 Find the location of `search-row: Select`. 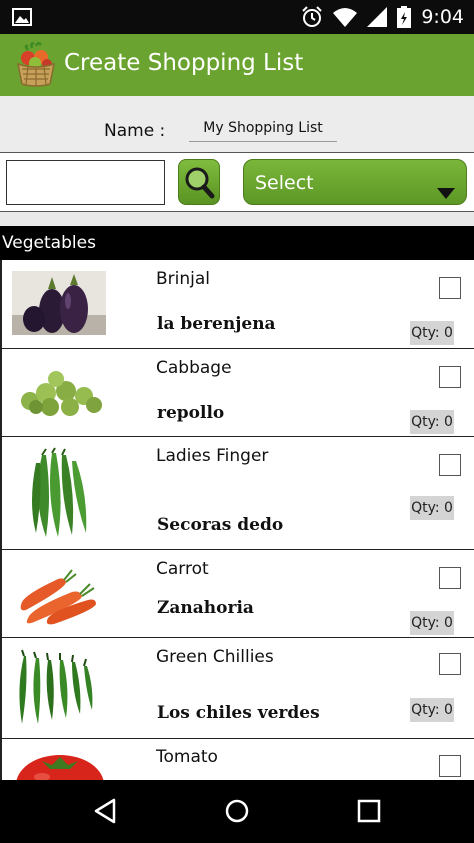

search-row: Select is located at coordinates (237, 182).